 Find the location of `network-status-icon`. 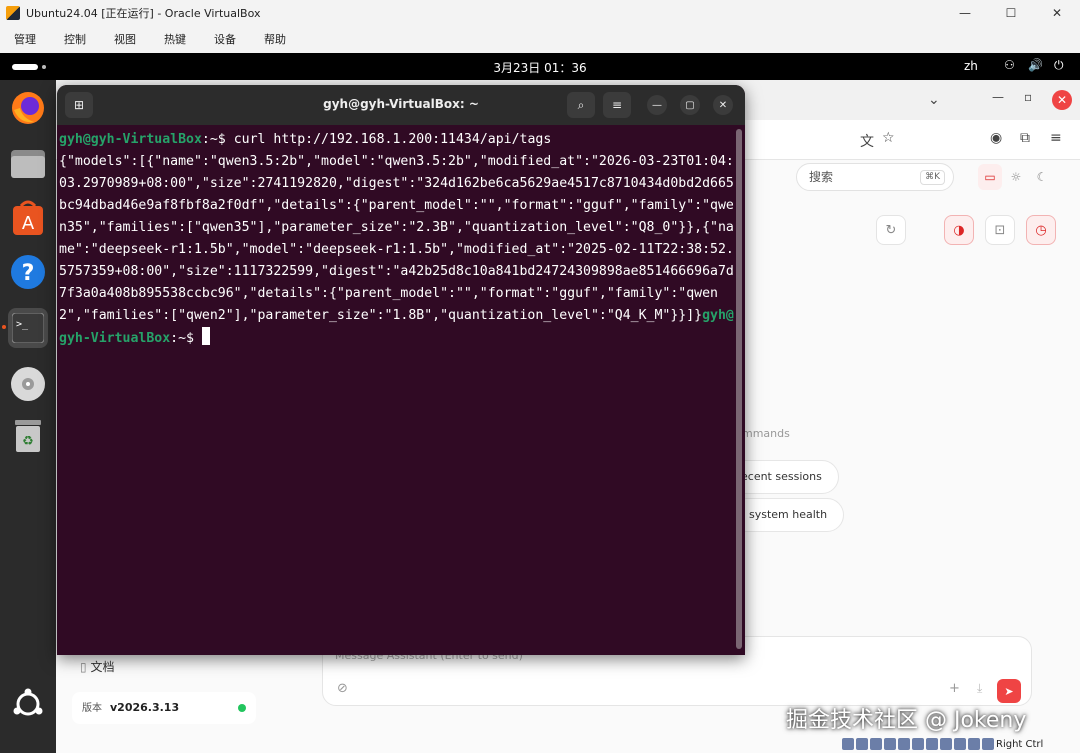

network-status-icon is located at coordinates (890, 744).